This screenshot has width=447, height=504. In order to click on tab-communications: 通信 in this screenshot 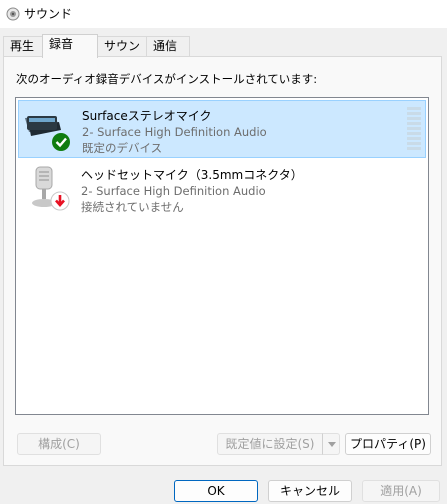, I will do `click(168, 46)`.